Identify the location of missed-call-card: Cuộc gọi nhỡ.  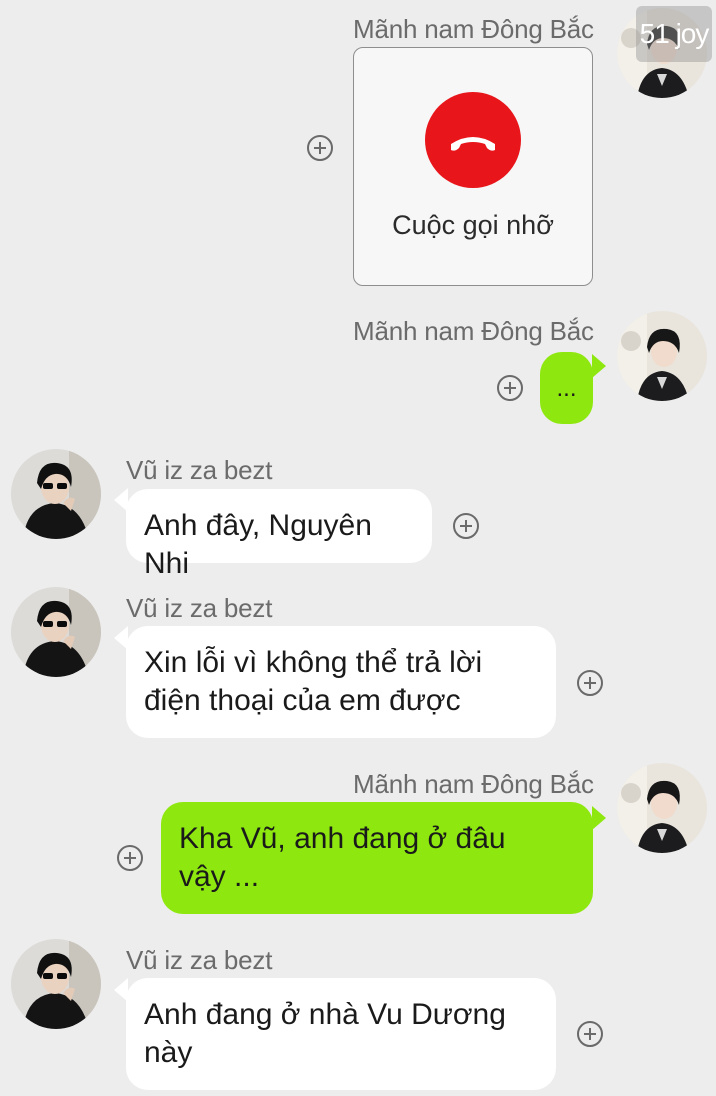
(473, 166).